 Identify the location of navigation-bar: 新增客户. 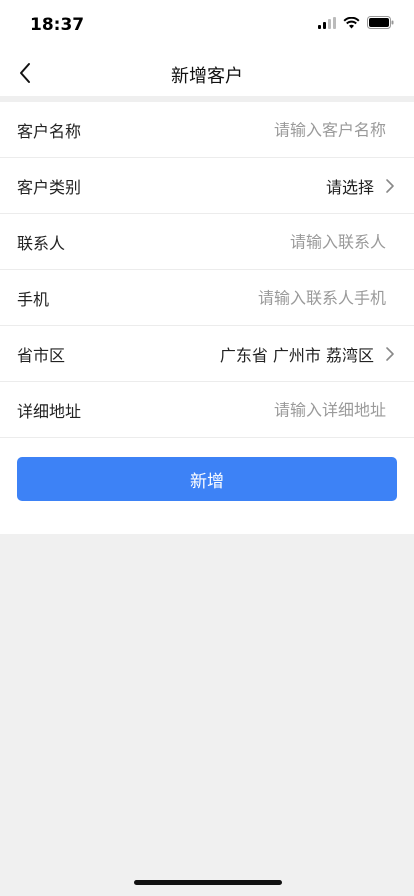
(207, 73).